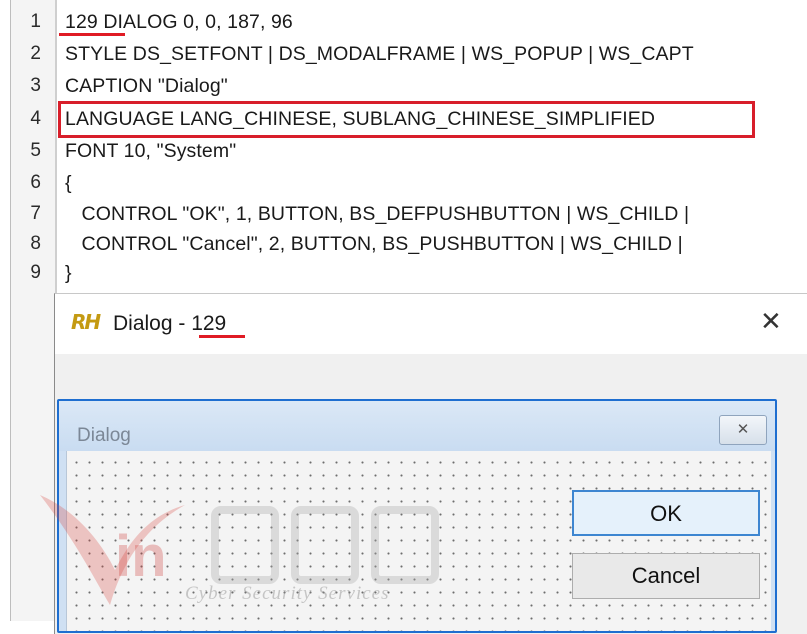 Image resolution: width=807 pixels, height=634 pixels. I want to click on dialog-preview-caption: Dialog, so click(104, 435).